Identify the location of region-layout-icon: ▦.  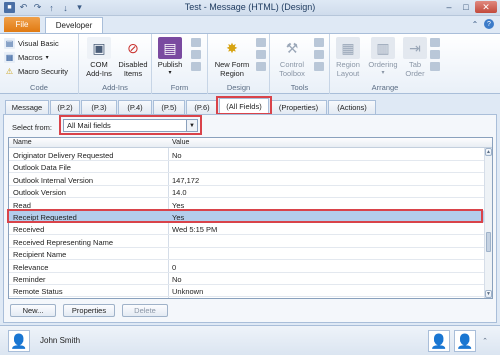
(348, 48).